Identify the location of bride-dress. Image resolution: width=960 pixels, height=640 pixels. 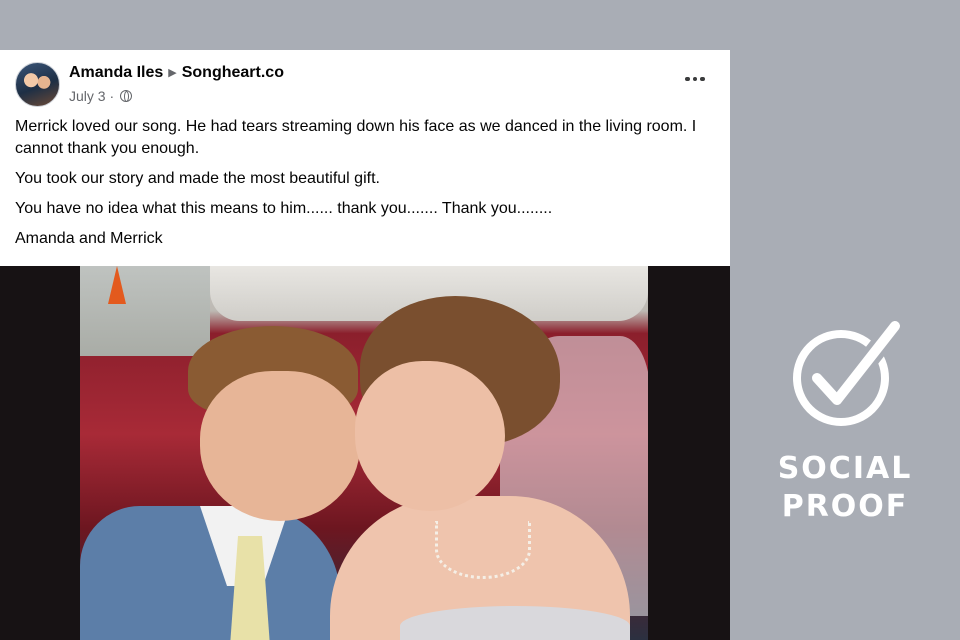
(515, 623).